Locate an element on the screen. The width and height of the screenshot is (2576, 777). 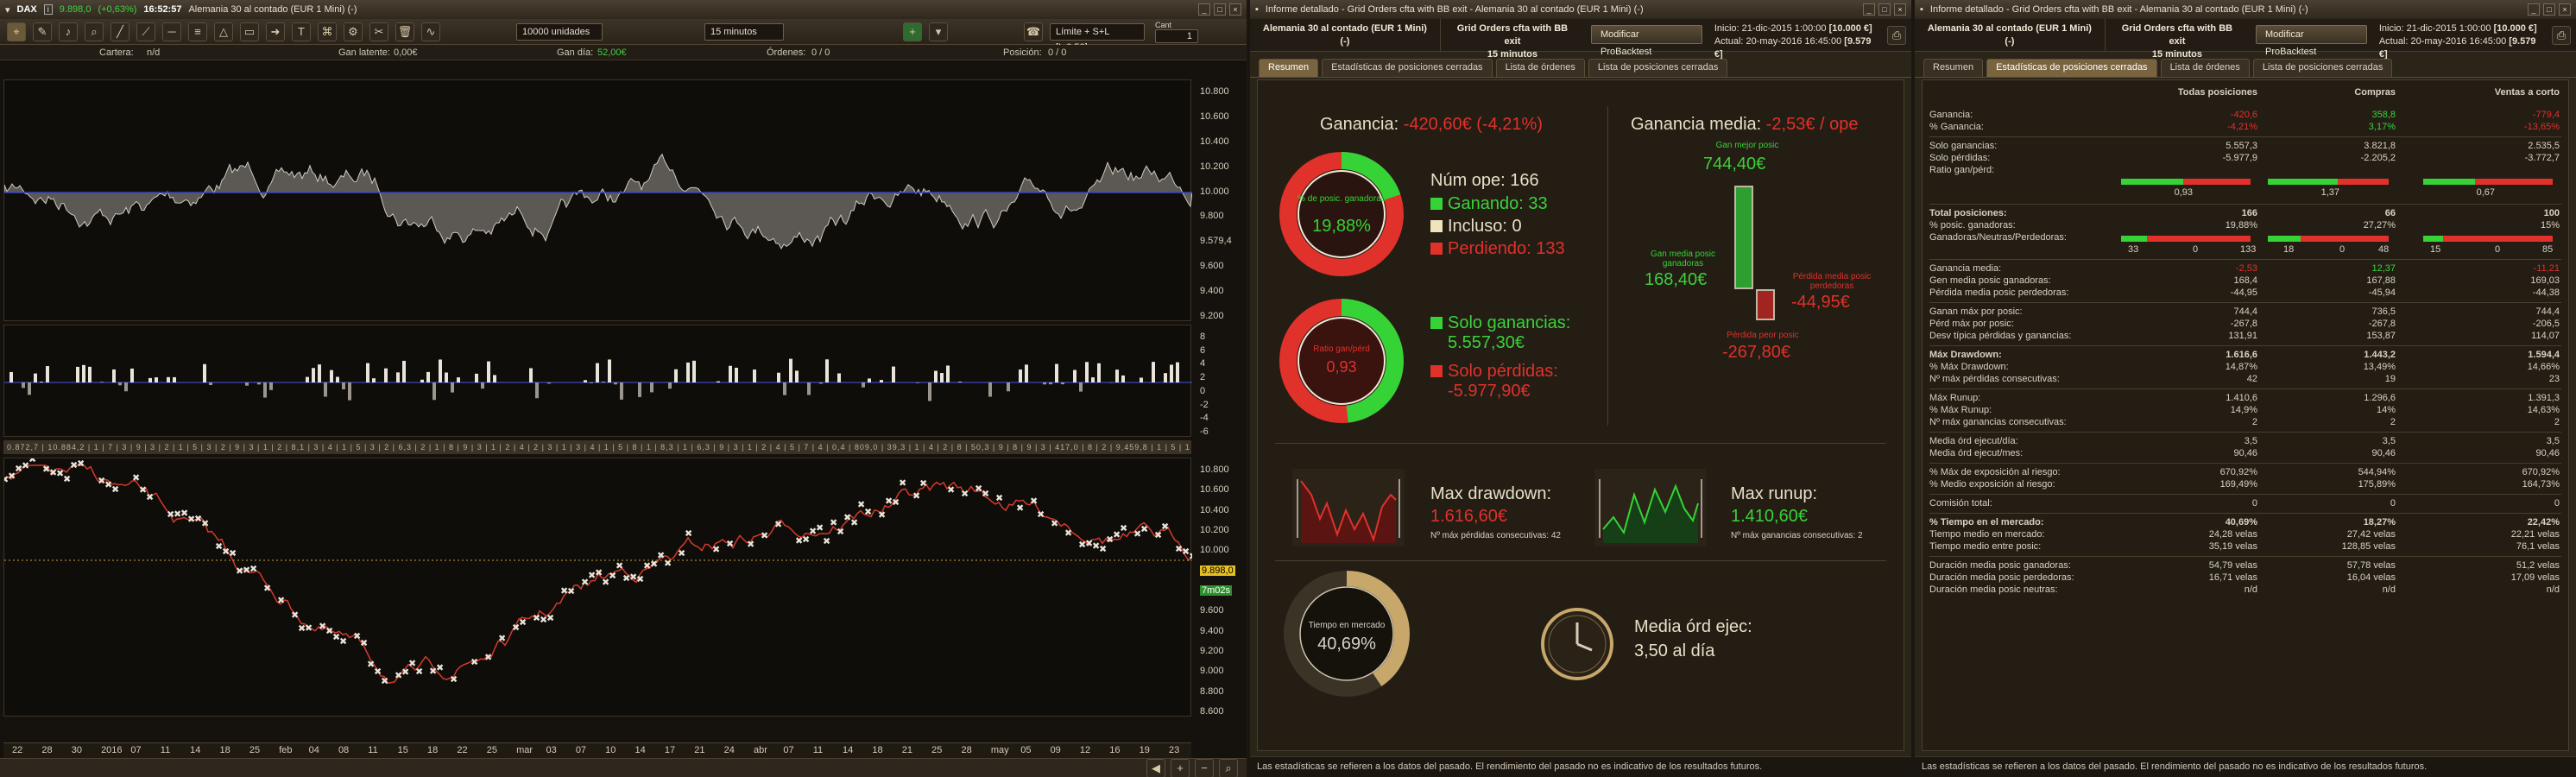
order-type-select: Límite + S+L [L,0,50] is located at coordinates (1097, 37).